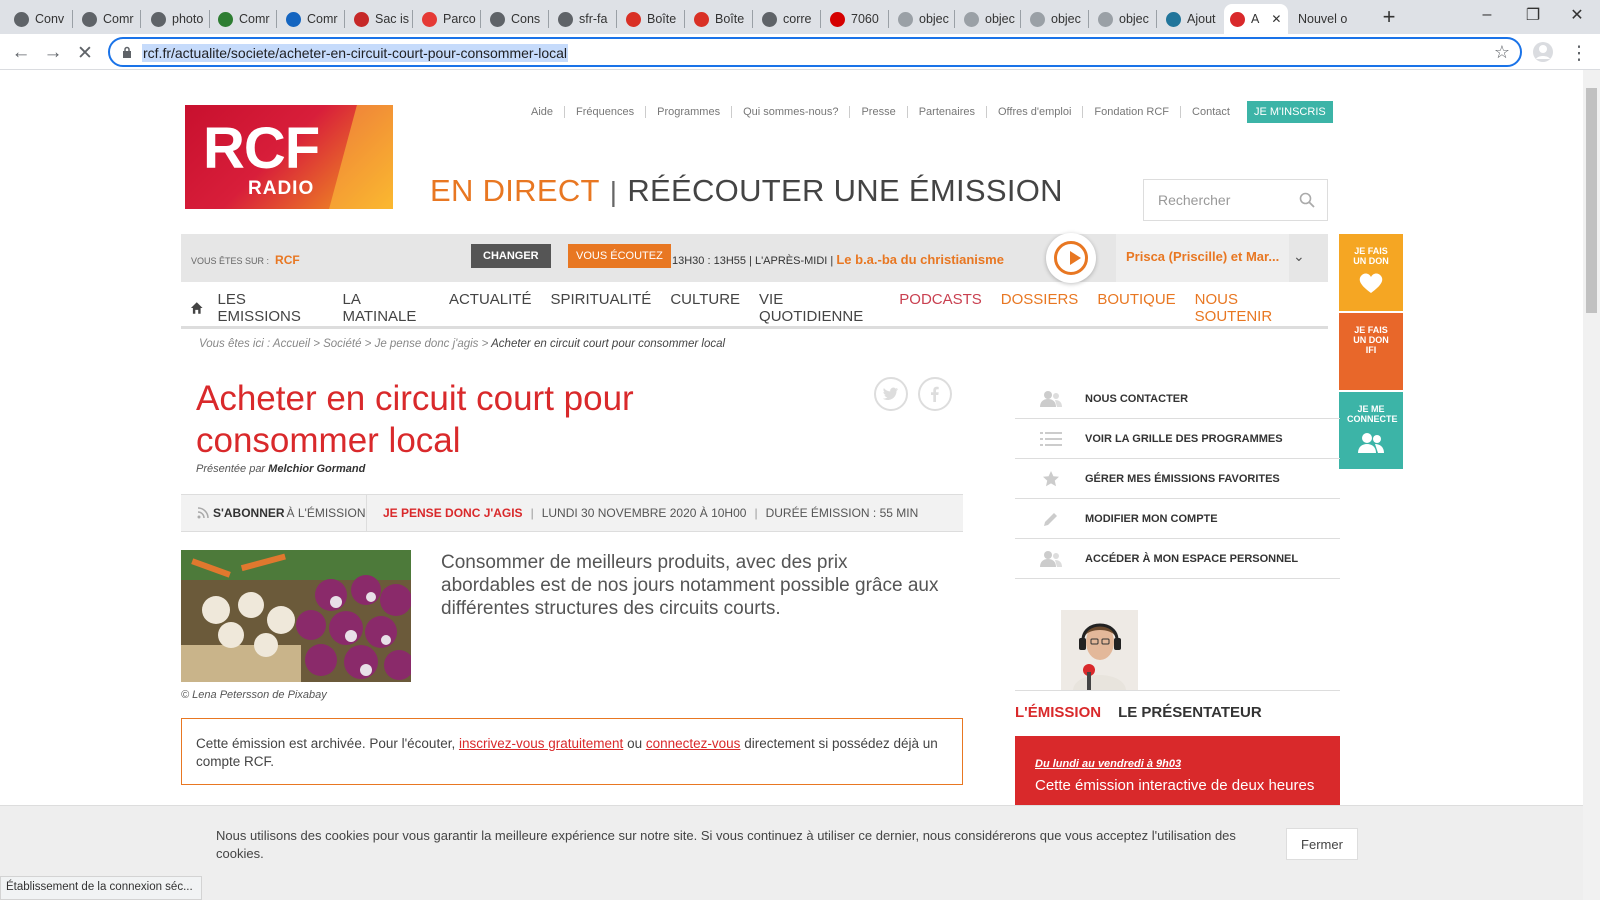  What do you see at coordinates (935, 394) in the screenshot?
I see `facebook-share-icon` at bounding box center [935, 394].